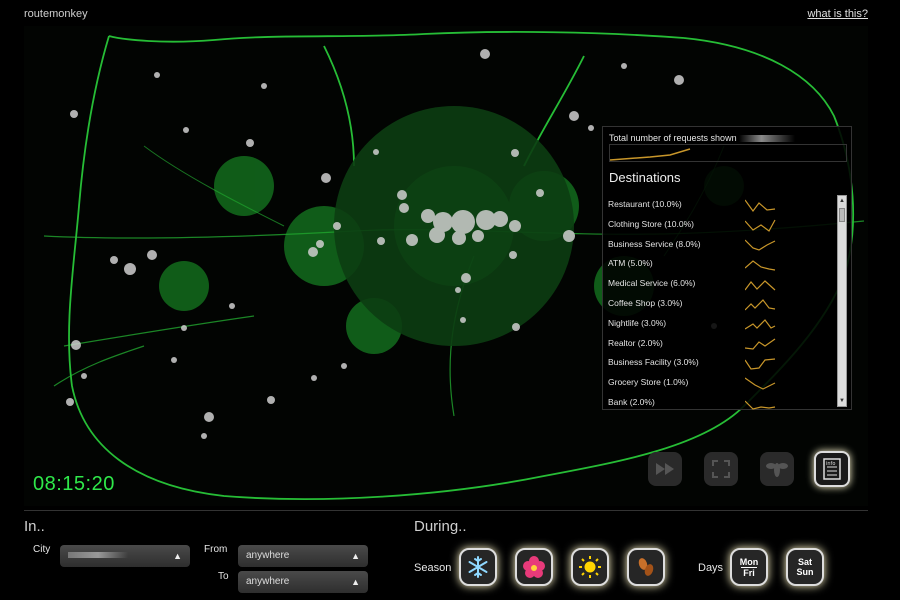  I want to click on location-section-title: In.., so click(34, 526).